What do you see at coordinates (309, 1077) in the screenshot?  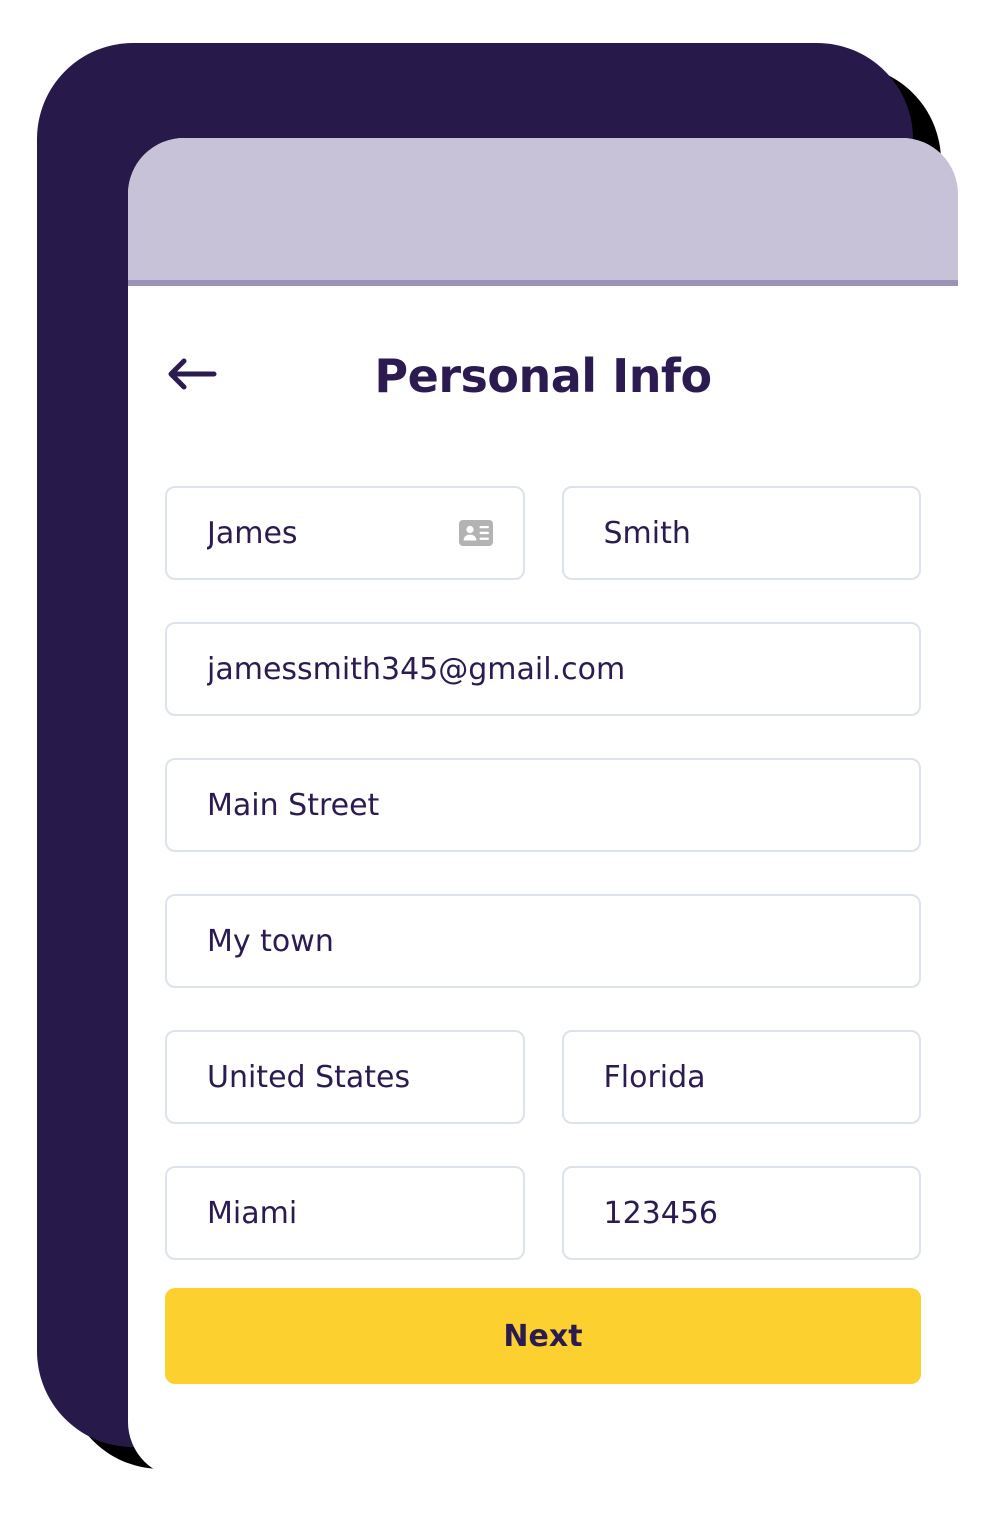 I see `country-value: United States` at bounding box center [309, 1077].